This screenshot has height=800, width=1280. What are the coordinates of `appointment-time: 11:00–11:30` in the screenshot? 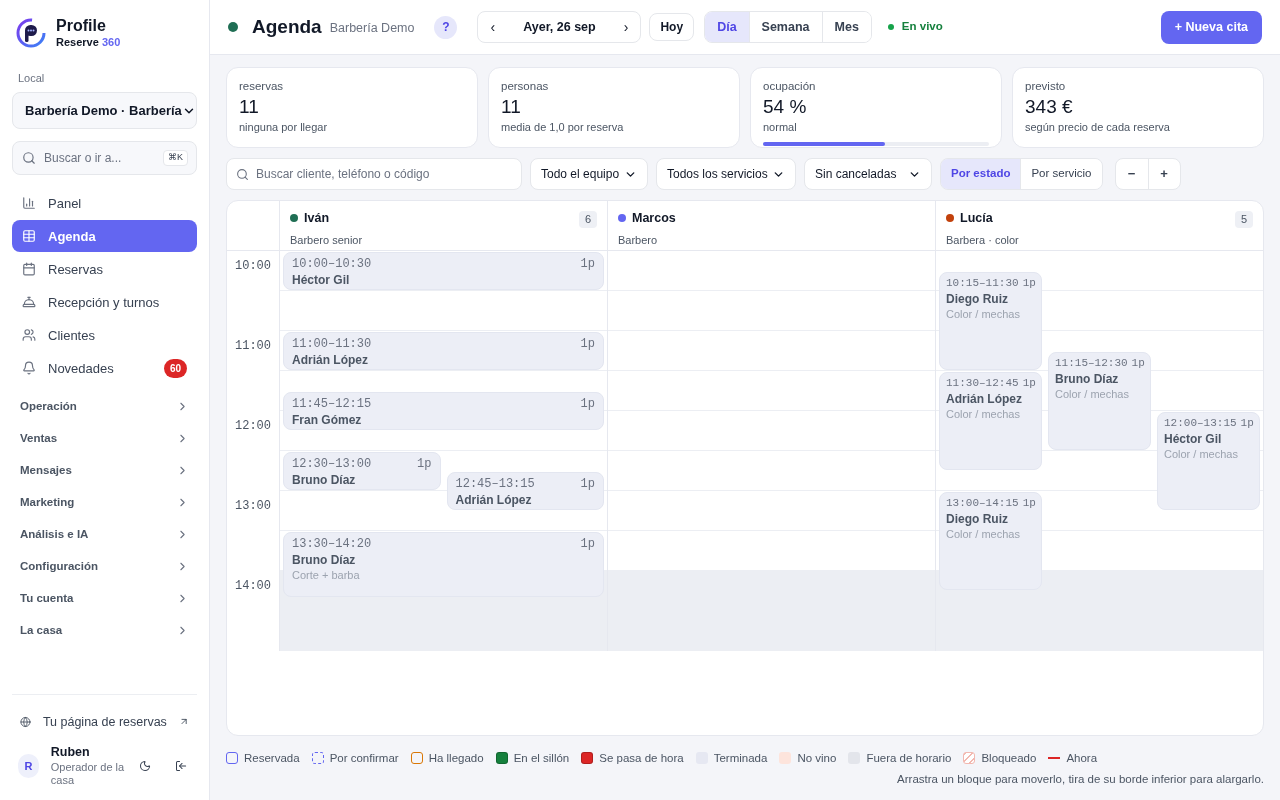 It's located at (332, 344).